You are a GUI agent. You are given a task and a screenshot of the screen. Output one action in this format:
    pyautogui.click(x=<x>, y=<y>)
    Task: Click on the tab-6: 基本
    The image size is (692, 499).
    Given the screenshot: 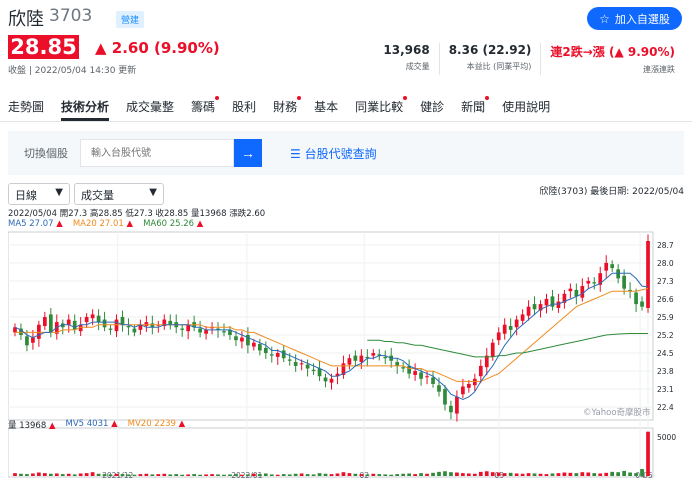 What is the action you would take?
    pyautogui.click(x=326, y=107)
    